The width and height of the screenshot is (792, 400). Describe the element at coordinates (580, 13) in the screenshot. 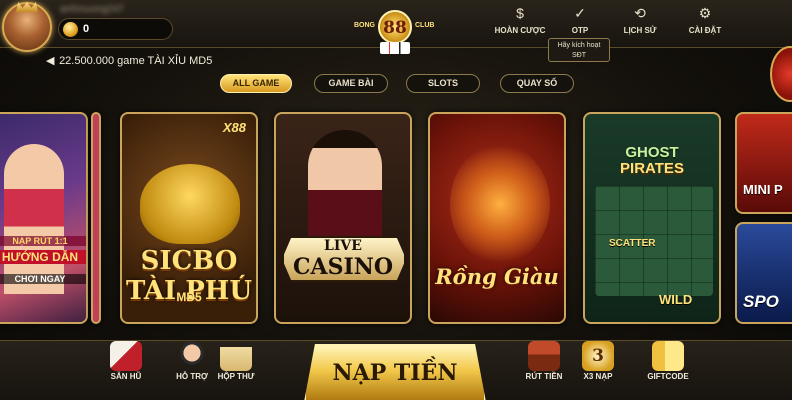

I see `shield-check-icon: ✓` at that location.